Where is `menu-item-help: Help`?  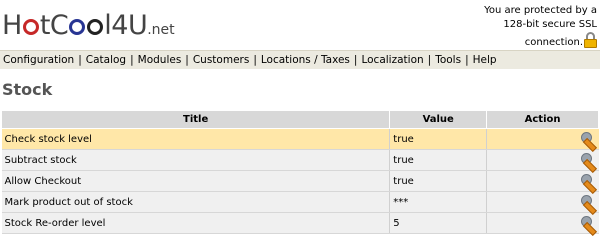
menu-item-help: Help is located at coordinates (485, 60).